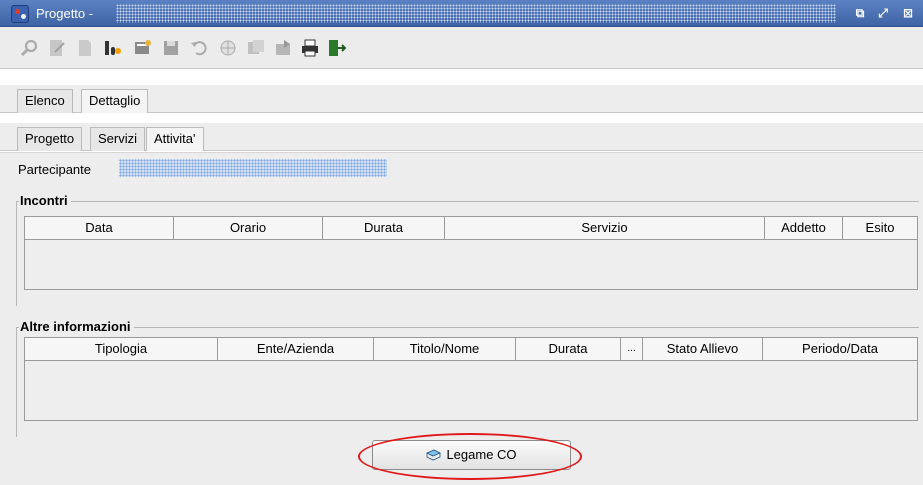 Image resolution: width=923 pixels, height=485 pixels. Describe the element at coordinates (65, 13) in the screenshot. I see `window-title: Progetto -` at that location.